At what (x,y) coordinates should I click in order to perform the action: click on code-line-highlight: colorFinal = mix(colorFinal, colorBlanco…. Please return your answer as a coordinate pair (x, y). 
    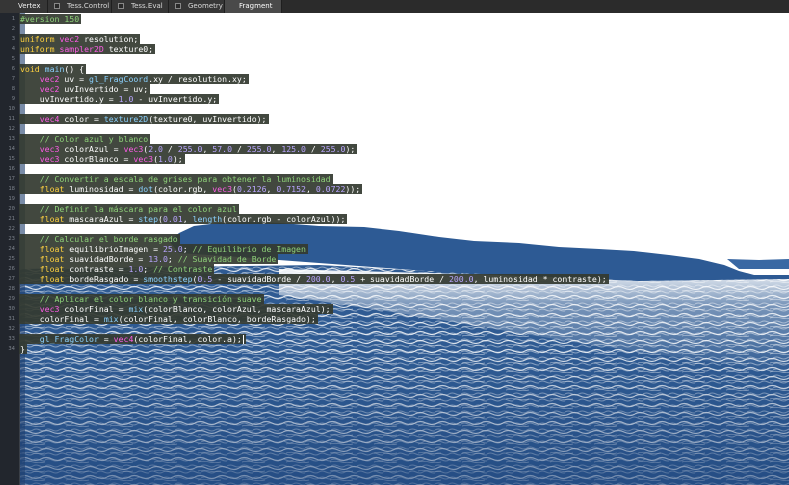
    Looking at the image, I should click on (168, 319).